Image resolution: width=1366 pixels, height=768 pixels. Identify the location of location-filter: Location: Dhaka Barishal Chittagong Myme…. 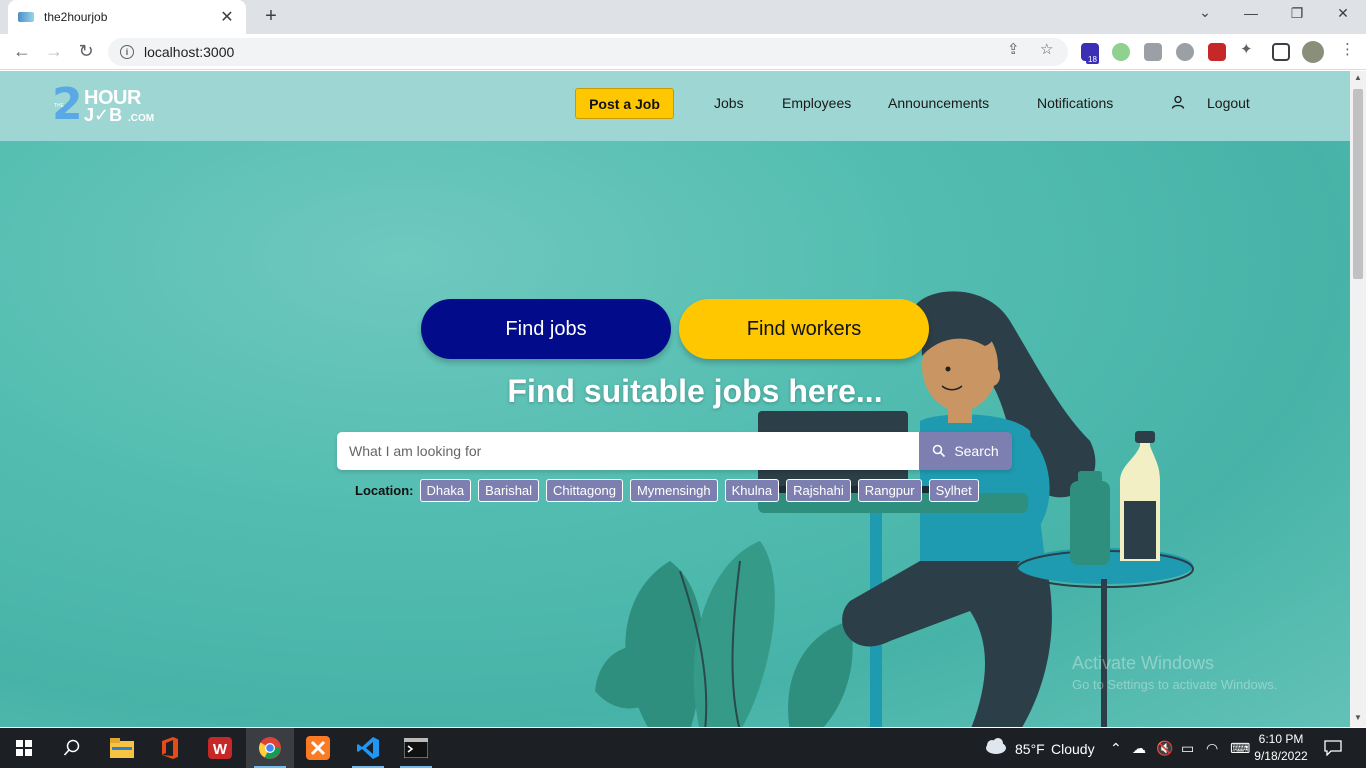
(667, 490).